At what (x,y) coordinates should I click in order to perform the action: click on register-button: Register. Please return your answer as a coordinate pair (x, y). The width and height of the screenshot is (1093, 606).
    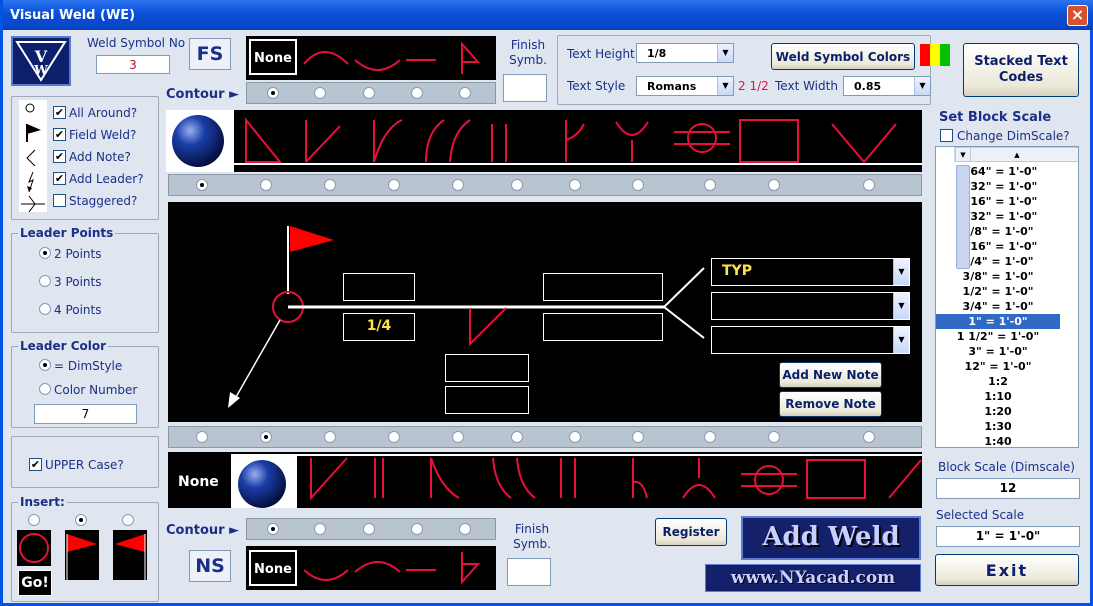
    Looking at the image, I should click on (691, 532).